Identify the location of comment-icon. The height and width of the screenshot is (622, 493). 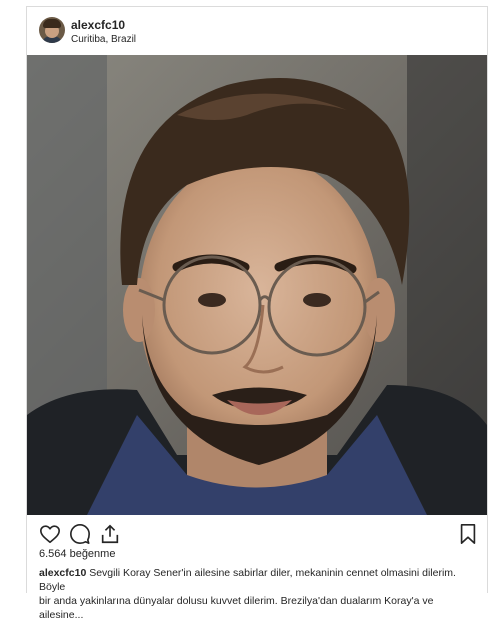
(80, 534).